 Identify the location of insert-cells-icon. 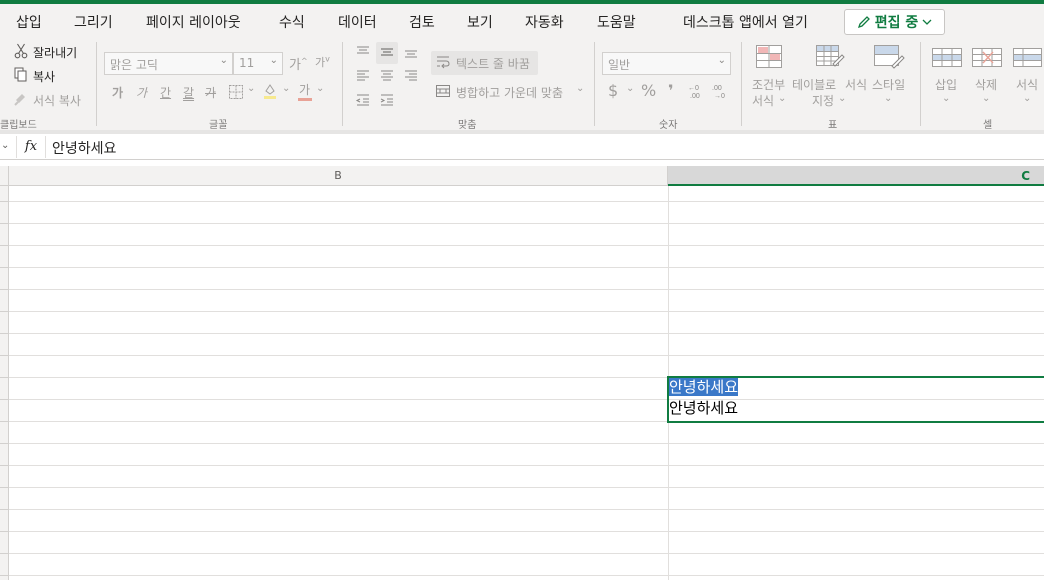
(947, 58).